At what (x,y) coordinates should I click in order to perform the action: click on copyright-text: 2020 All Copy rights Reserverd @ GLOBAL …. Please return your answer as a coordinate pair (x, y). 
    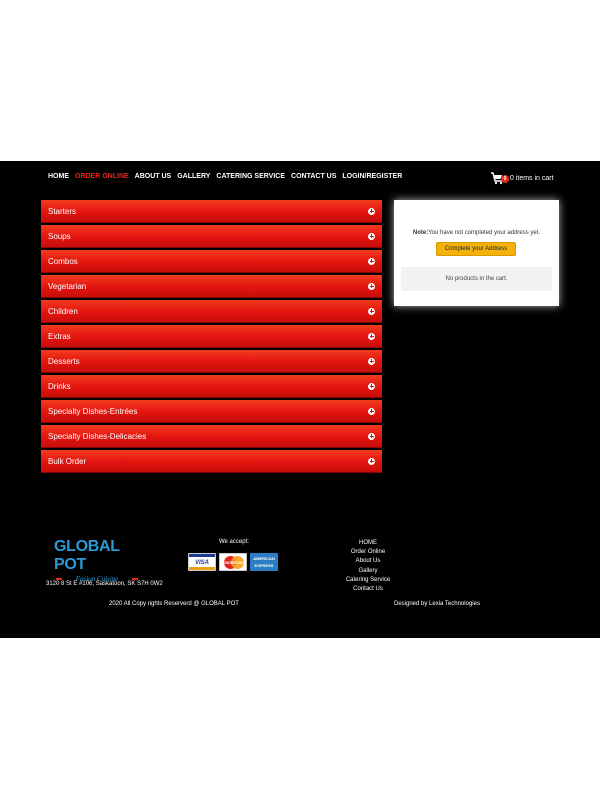
    Looking at the image, I should click on (174, 604).